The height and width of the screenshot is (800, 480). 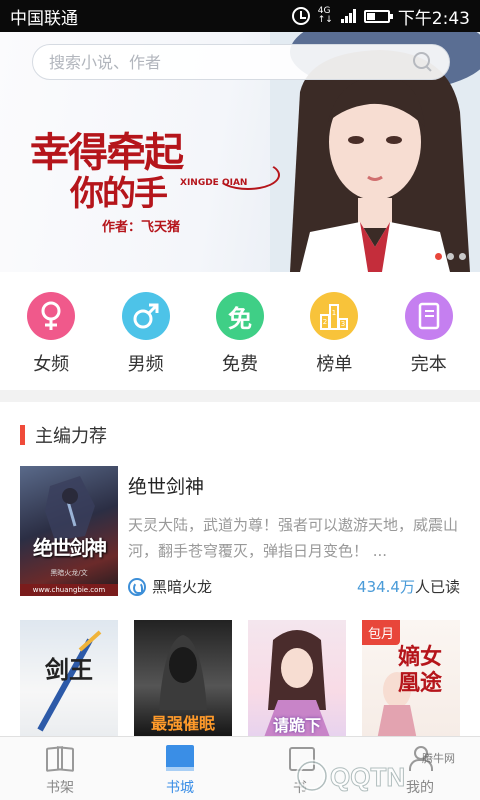 I want to click on book-cover: 剑王, so click(x=69, y=680).